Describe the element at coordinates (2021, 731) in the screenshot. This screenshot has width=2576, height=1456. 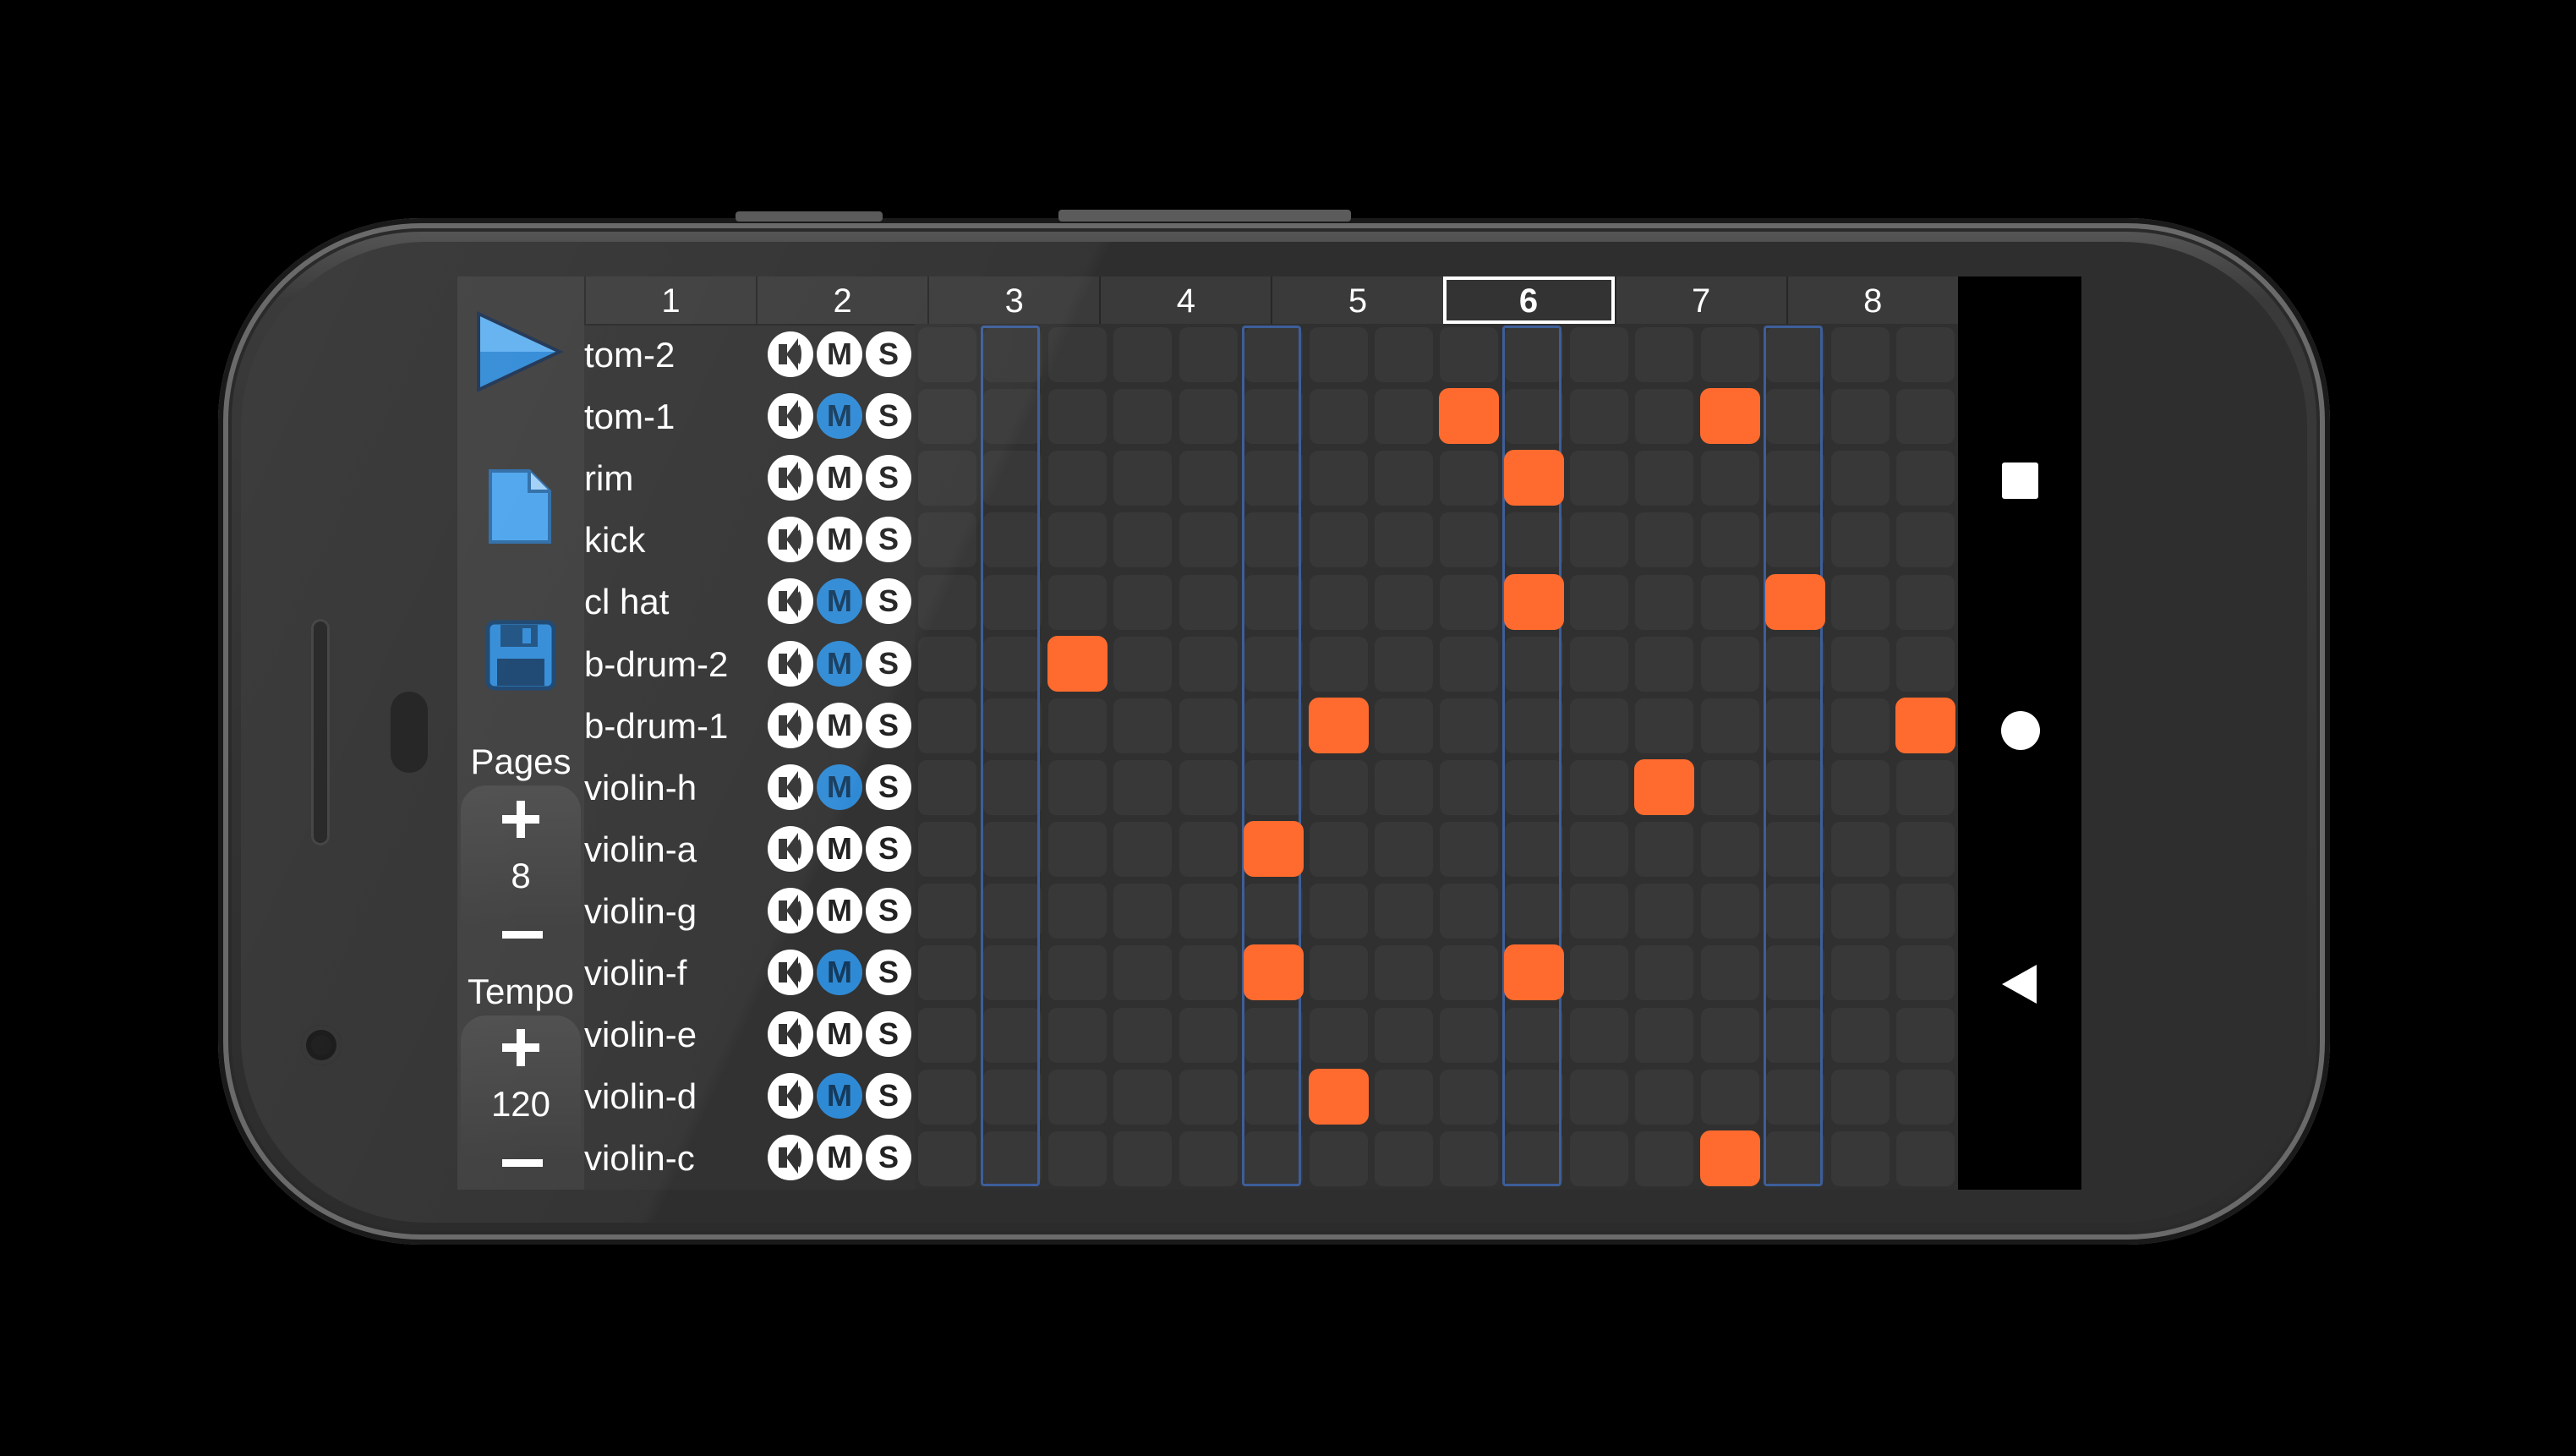
I see `circle-icon` at that location.